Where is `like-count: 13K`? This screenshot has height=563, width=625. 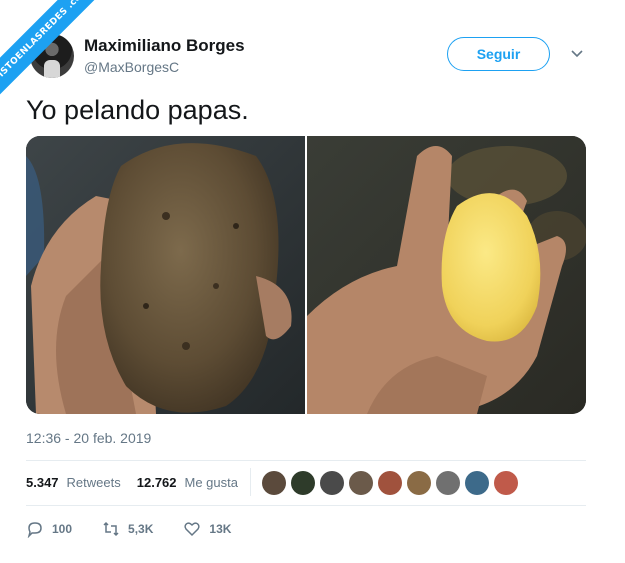 like-count: 13K is located at coordinates (220, 529).